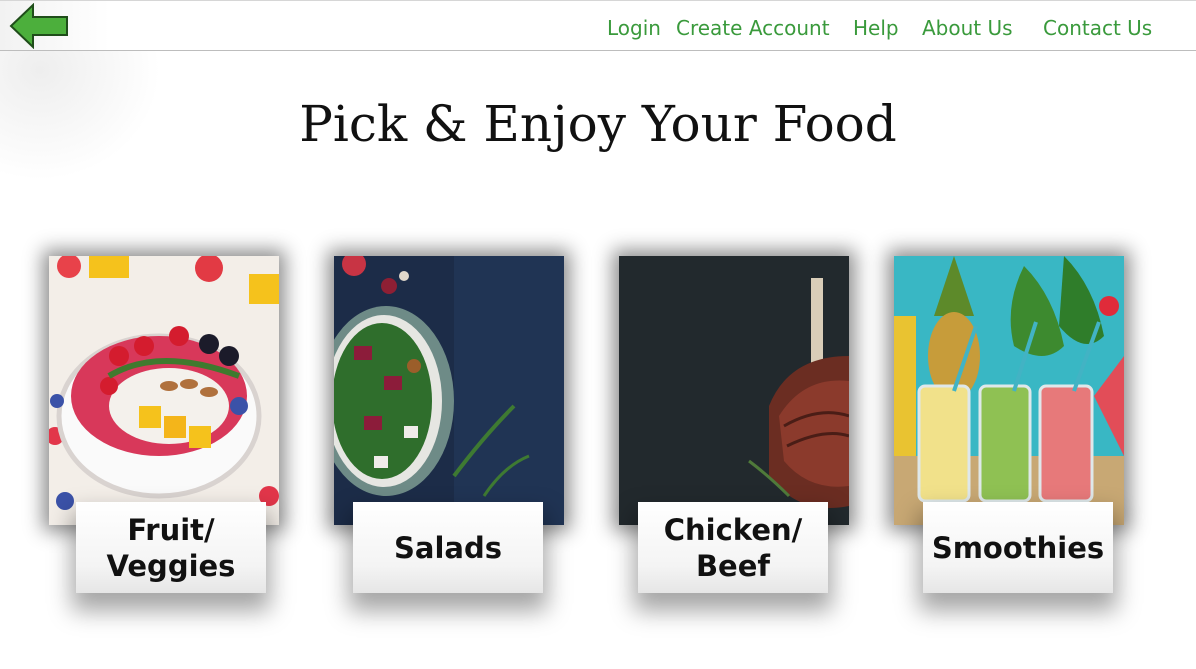  I want to click on back-button, so click(40, 26).